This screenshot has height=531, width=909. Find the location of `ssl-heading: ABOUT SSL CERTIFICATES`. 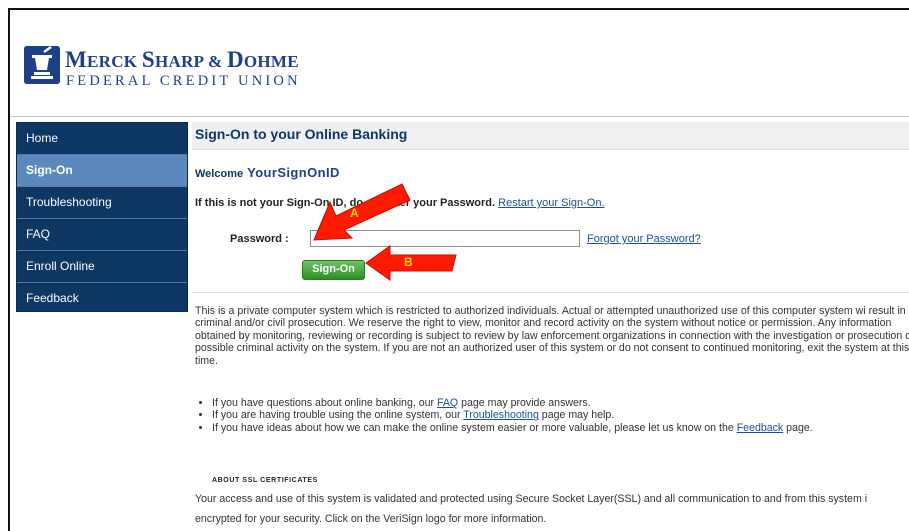

ssl-heading: ABOUT SSL CERTIFICATES is located at coordinates (265, 480).